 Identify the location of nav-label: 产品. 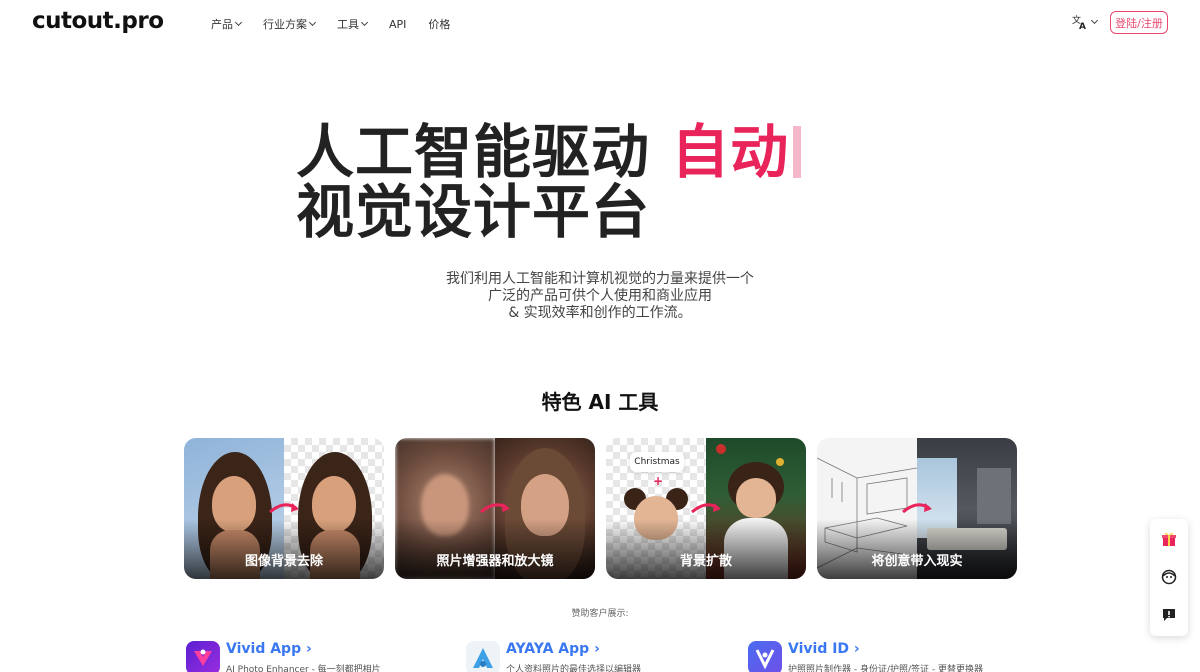
(222, 24).